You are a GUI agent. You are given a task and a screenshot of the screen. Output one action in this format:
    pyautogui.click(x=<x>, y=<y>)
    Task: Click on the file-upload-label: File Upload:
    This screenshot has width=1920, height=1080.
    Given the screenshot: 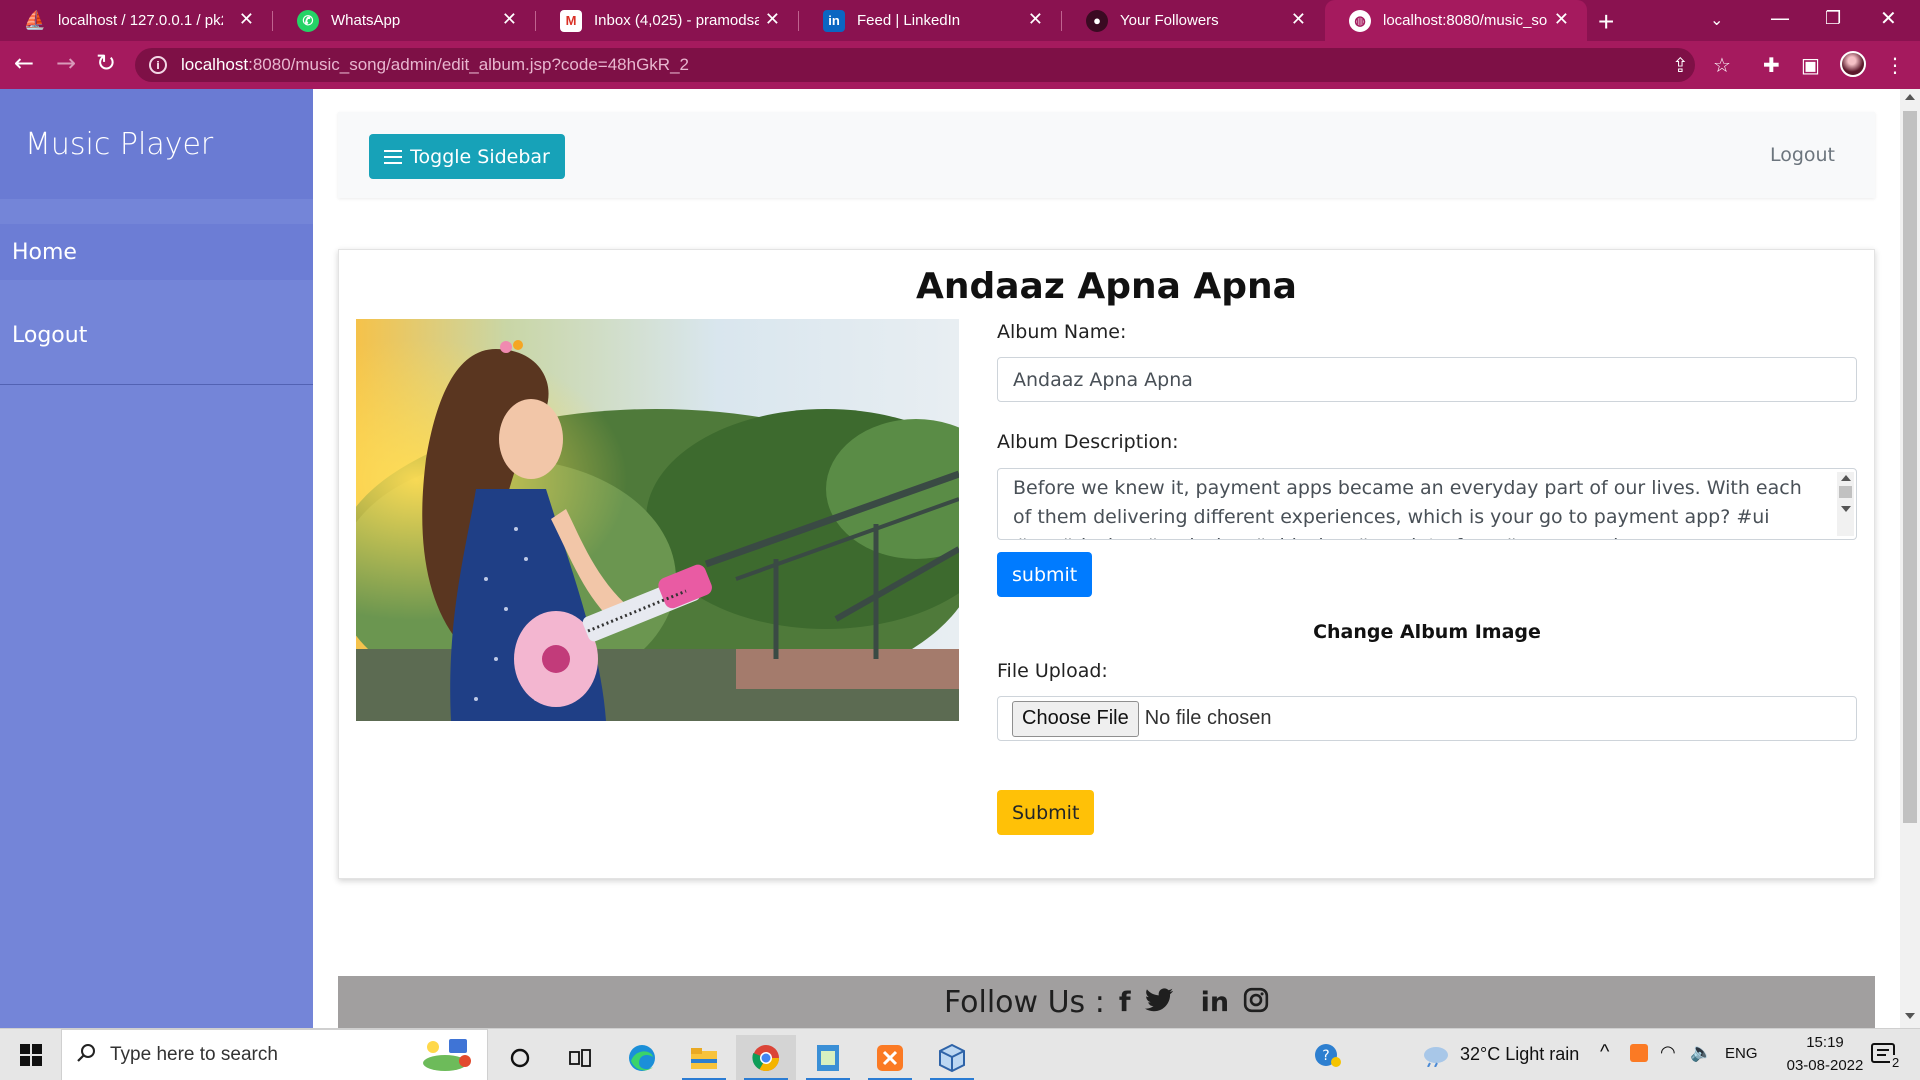 What is the action you would take?
    pyautogui.click(x=1052, y=671)
    